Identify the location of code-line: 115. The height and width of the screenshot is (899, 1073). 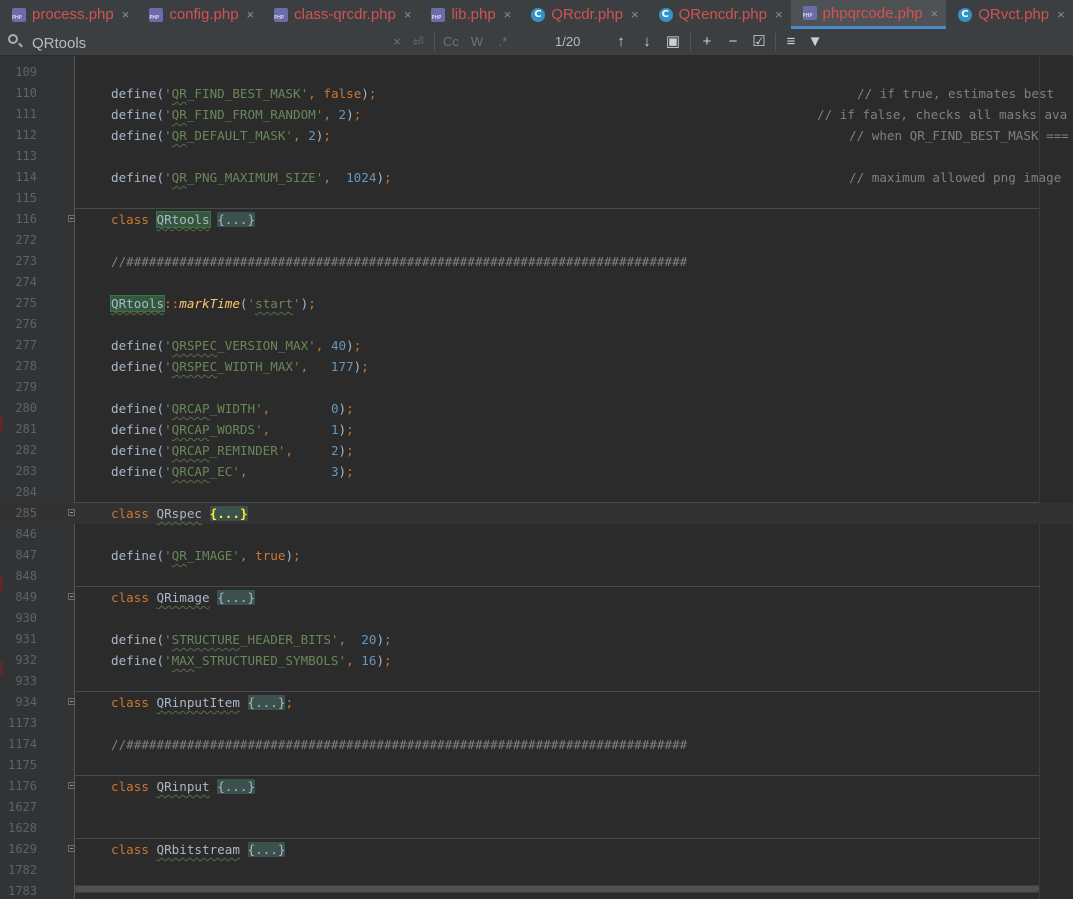
(536, 198).